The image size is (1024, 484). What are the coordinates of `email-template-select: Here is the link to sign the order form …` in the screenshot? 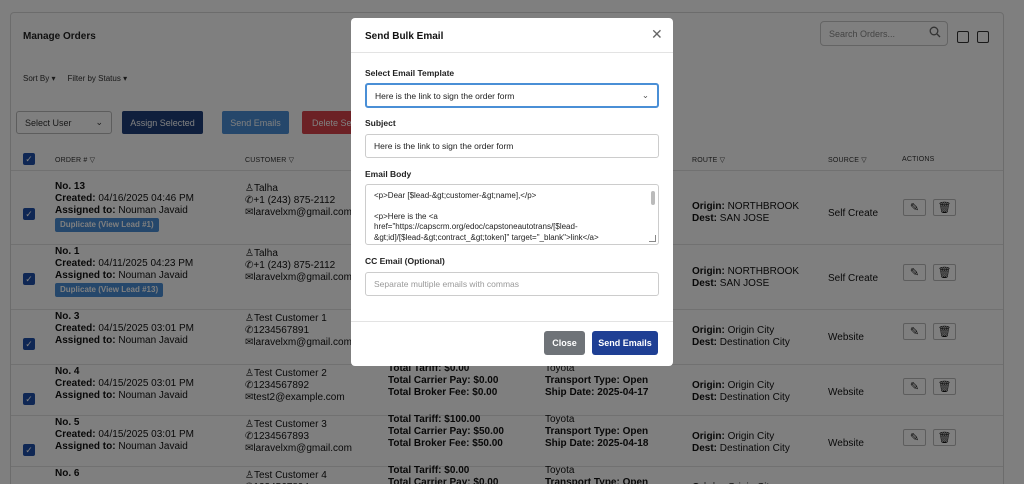 It's located at (512, 95).